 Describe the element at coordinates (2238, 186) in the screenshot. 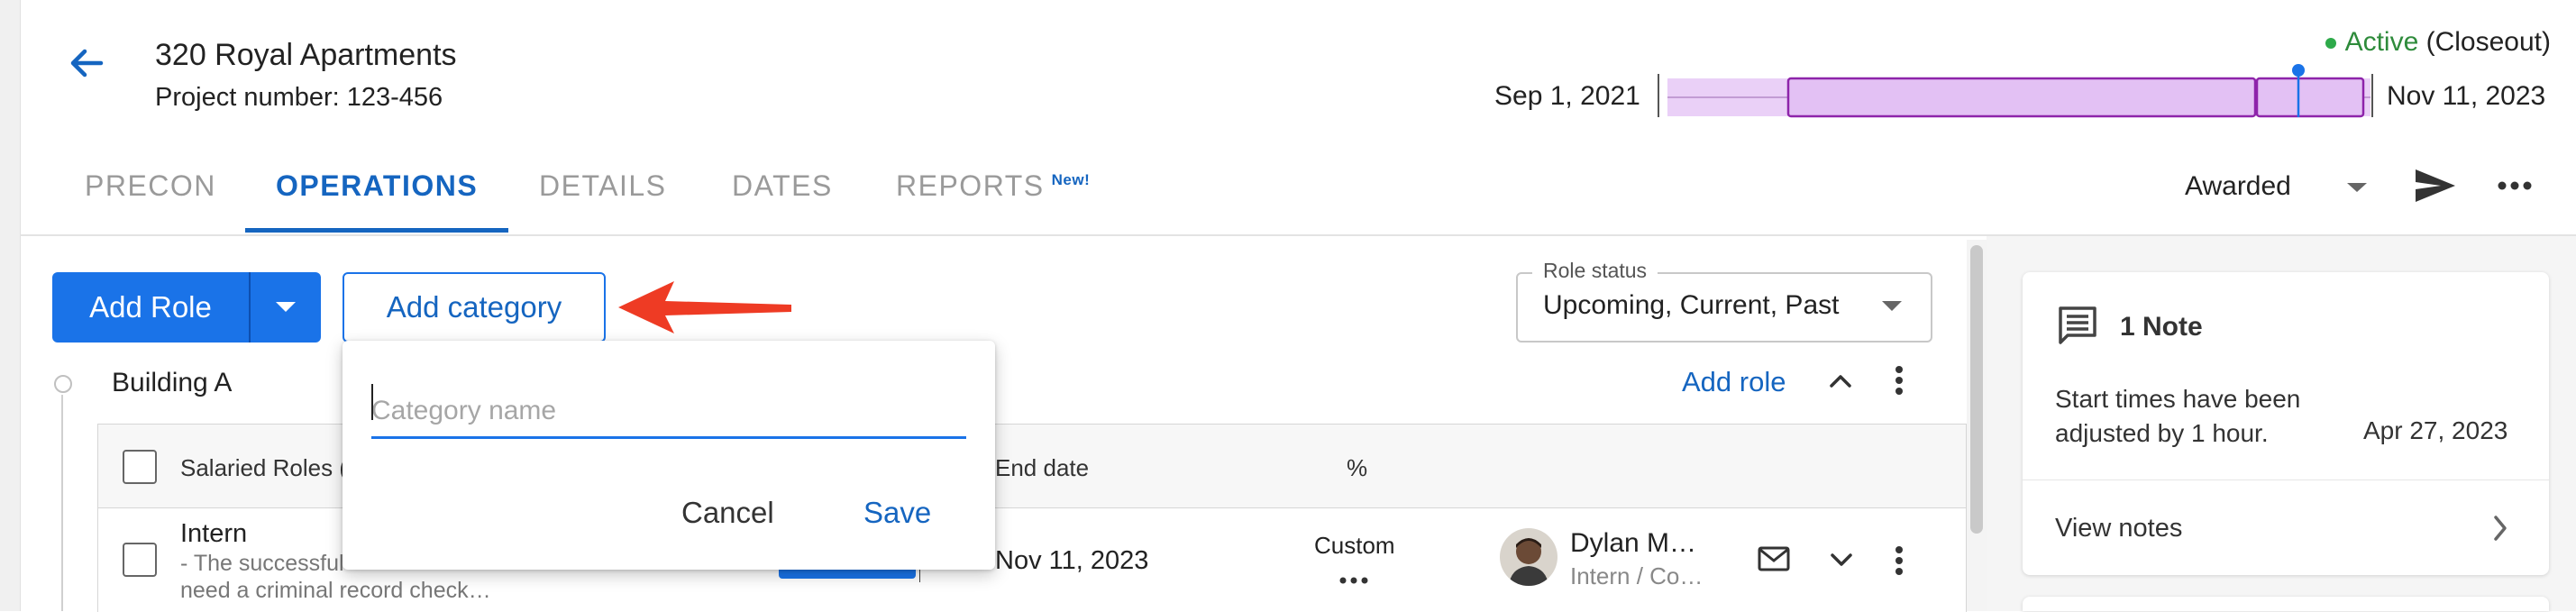

I see `project-status-select-value: Awarded` at that location.